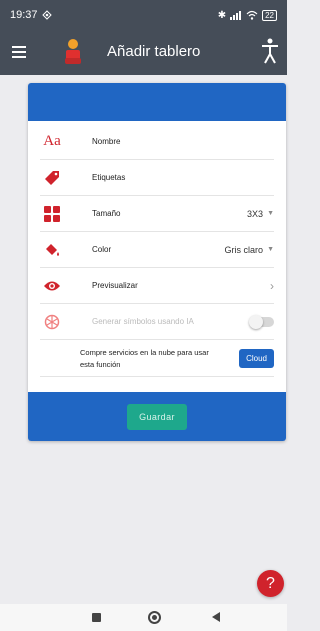  I want to click on cloud-message-line1: Compre servicios en la nube para usar, so click(144, 352).